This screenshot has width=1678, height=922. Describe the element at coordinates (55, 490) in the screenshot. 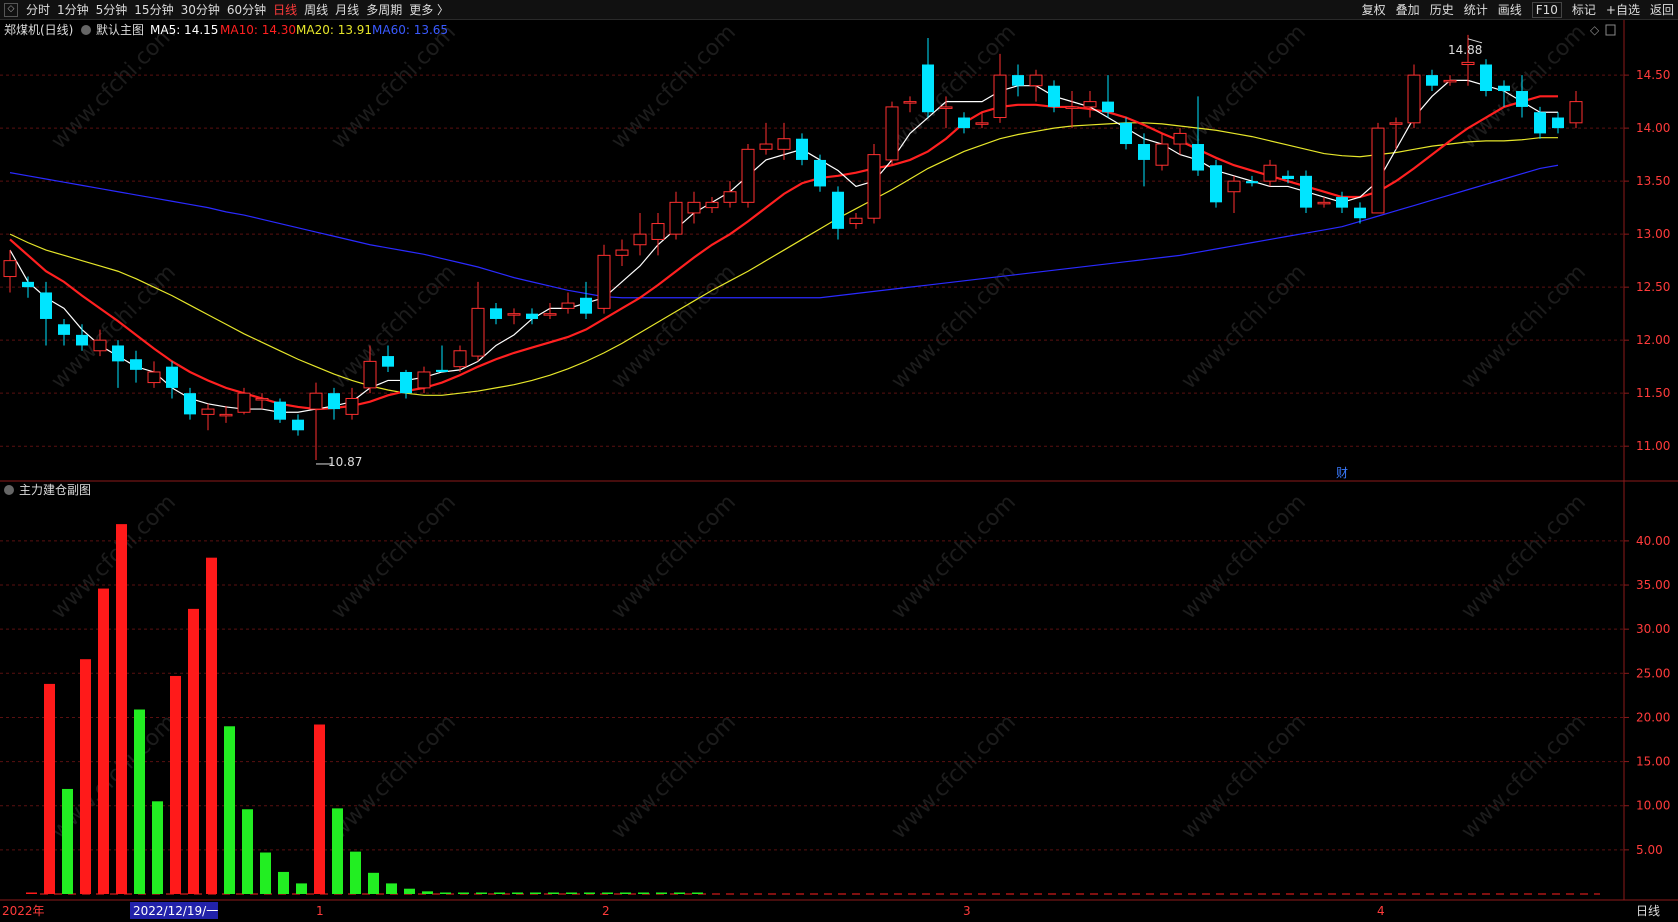

I see `subchart-title: 主力建仓副图` at that location.